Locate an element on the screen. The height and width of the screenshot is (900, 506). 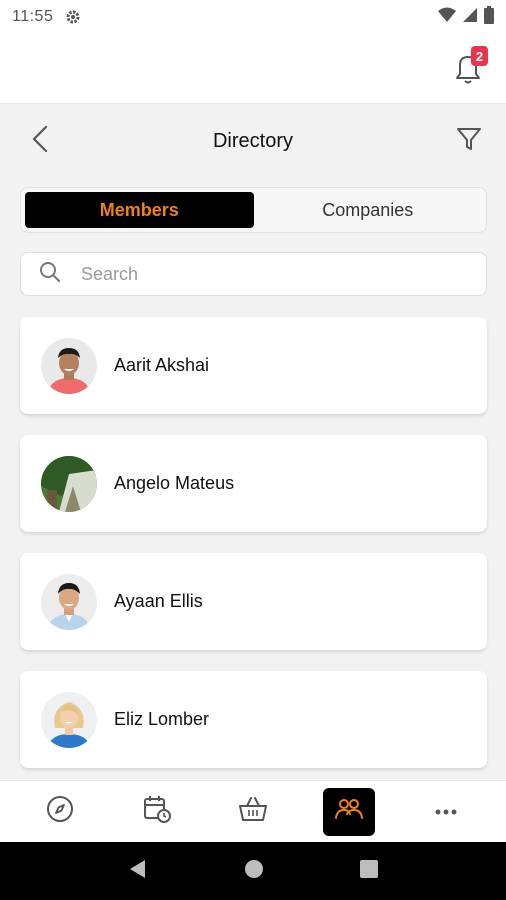
nav-explore is located at coordinates (60, 812).